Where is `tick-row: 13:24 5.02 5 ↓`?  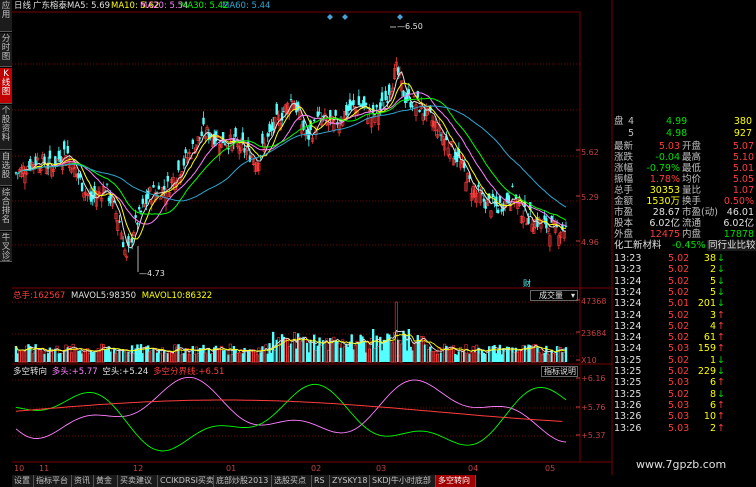 tick-row: 13:24 5.02 5 ↓ is located at coordinates (684, 281).